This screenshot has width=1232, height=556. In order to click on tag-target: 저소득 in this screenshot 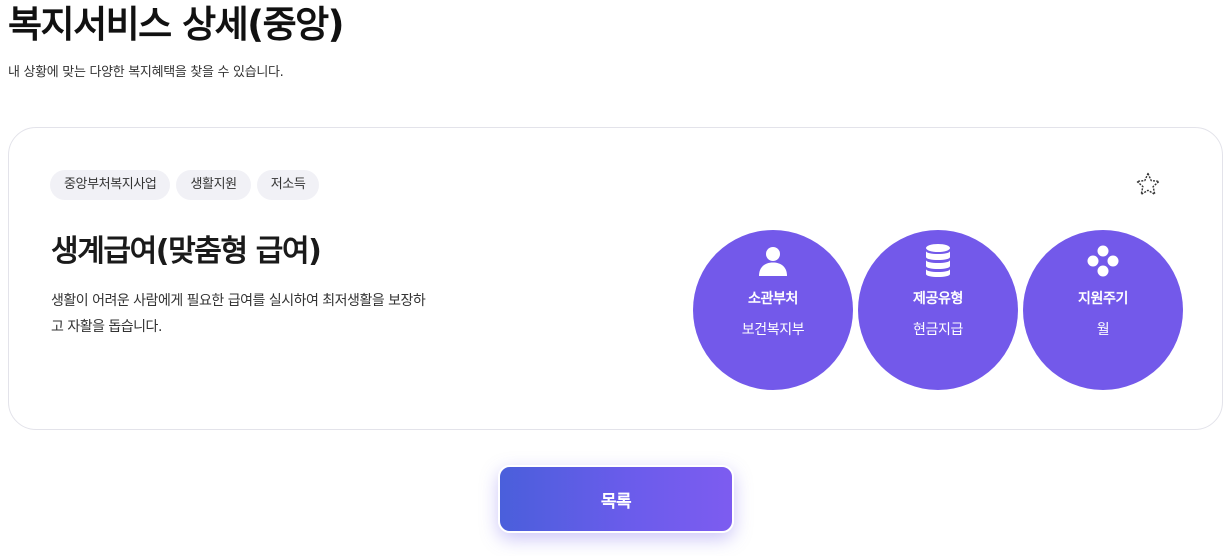, I will do `click(288, 185)`.